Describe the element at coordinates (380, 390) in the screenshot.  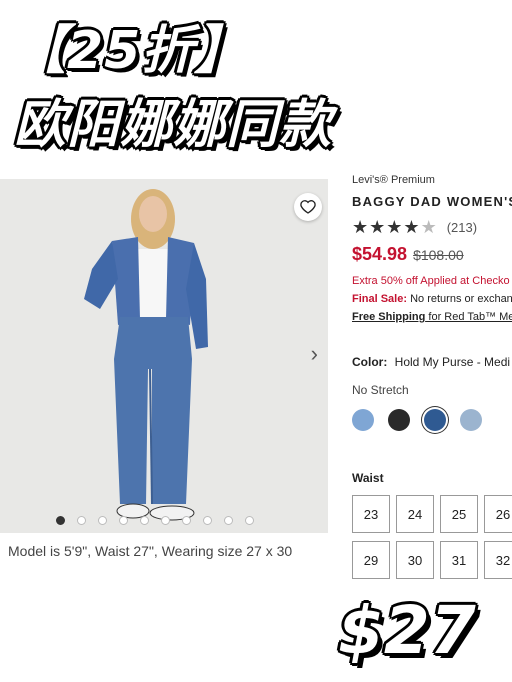
I see `stretch-label: No Stretch` at that location.